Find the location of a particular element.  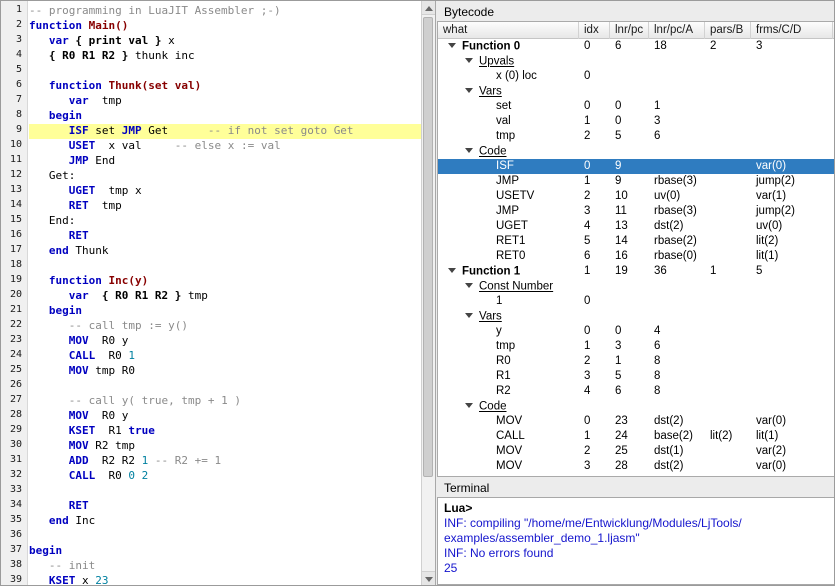

bytecode-row-label: Vars is located at coordinates (490, 316).